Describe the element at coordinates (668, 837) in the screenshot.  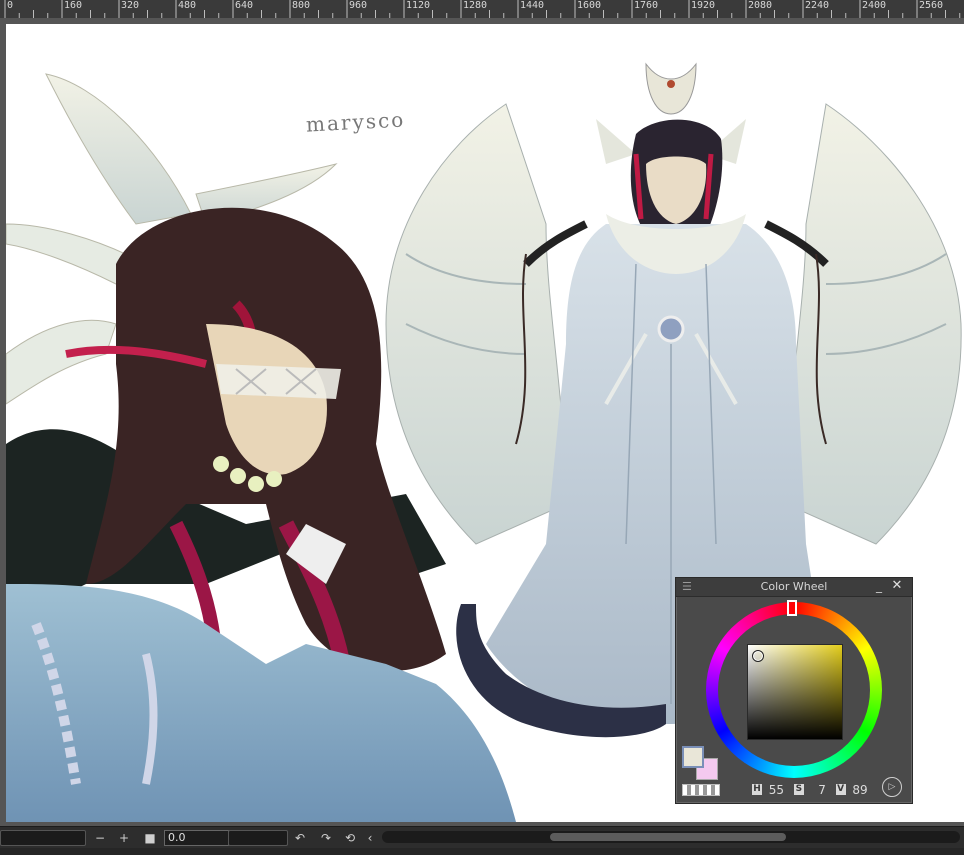
I see `horizontal-scroll-thumb` at that location.